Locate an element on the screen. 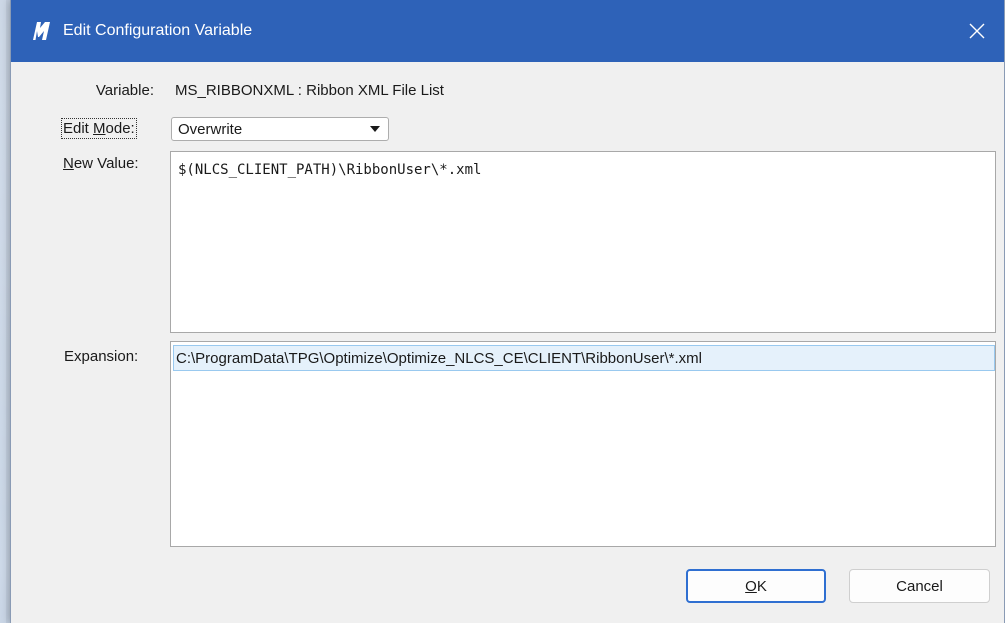 Image resolution: width=1005 pixels, height=623 pixels. variable-label: Variable: is located at coordinates (124, 90).